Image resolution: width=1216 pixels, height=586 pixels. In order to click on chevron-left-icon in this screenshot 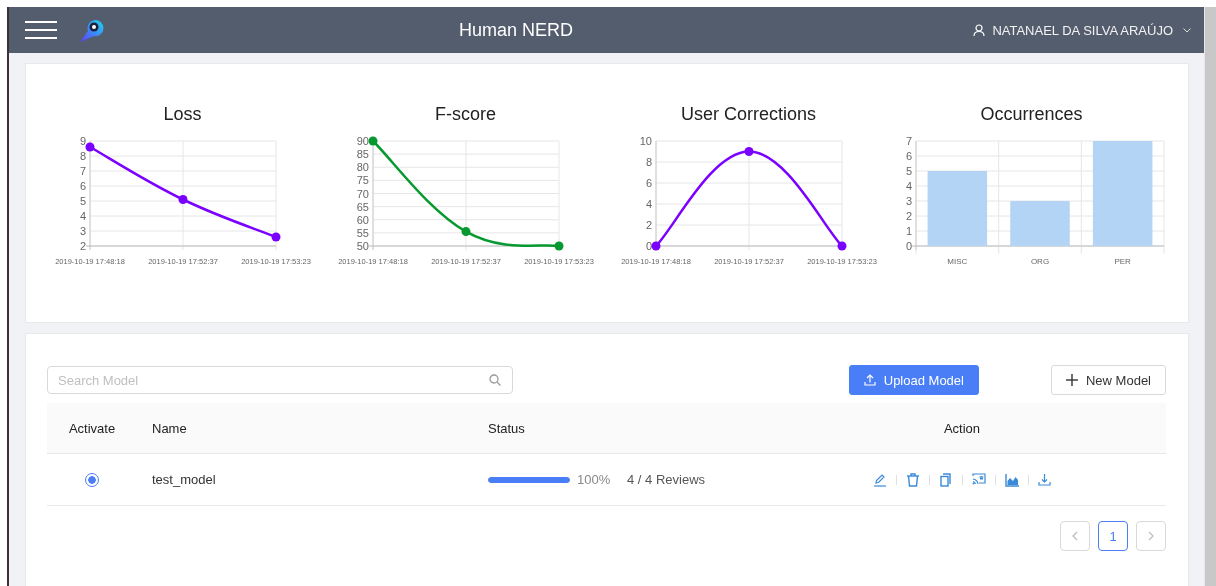, I will do `click(1075, 536)`.